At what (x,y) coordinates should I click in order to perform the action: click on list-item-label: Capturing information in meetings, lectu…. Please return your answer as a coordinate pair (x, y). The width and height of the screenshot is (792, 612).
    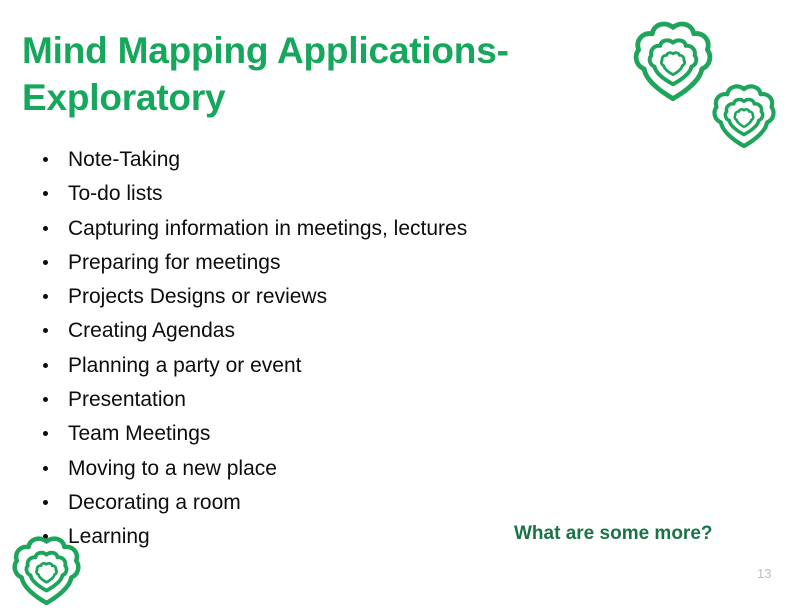
    Looking at the image, I should click on (268, 228).